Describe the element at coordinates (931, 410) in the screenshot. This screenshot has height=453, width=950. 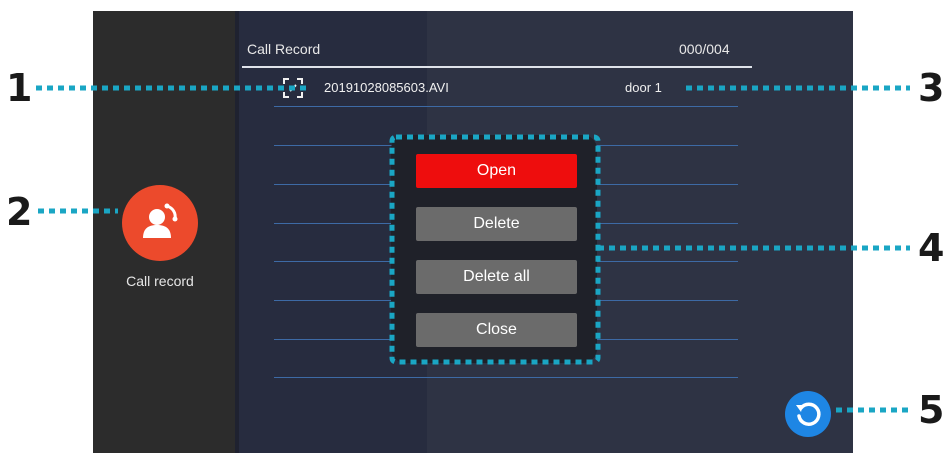
I see `callout-number-5: 5` at that location.